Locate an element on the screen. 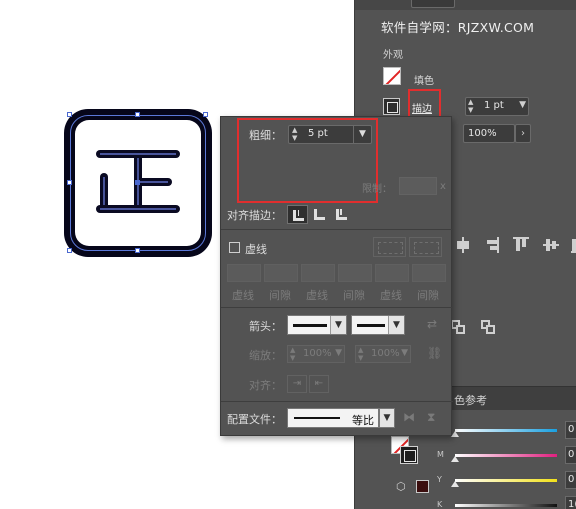  cmyk-c-row: 0 is located at coordinates (505, 430).